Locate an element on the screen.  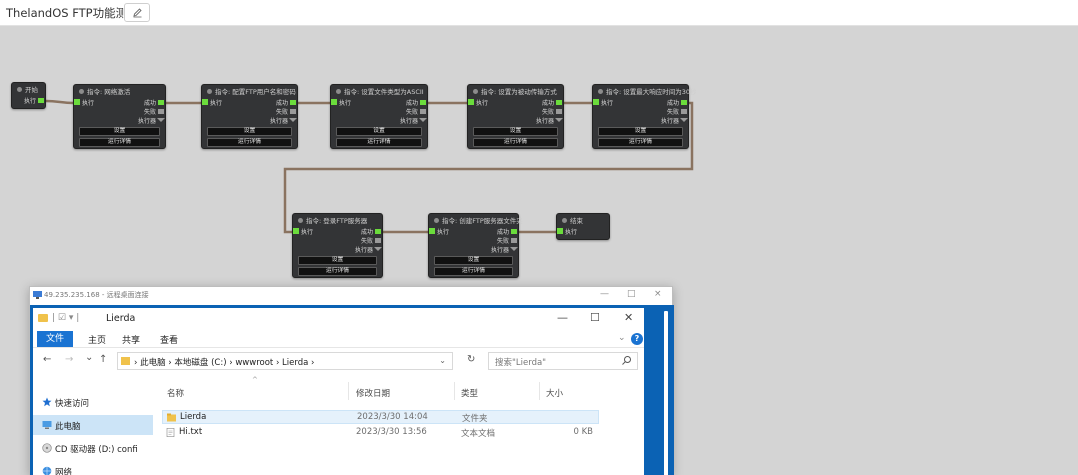
column-header-name: 名称 is located at coordinates (175, 393).